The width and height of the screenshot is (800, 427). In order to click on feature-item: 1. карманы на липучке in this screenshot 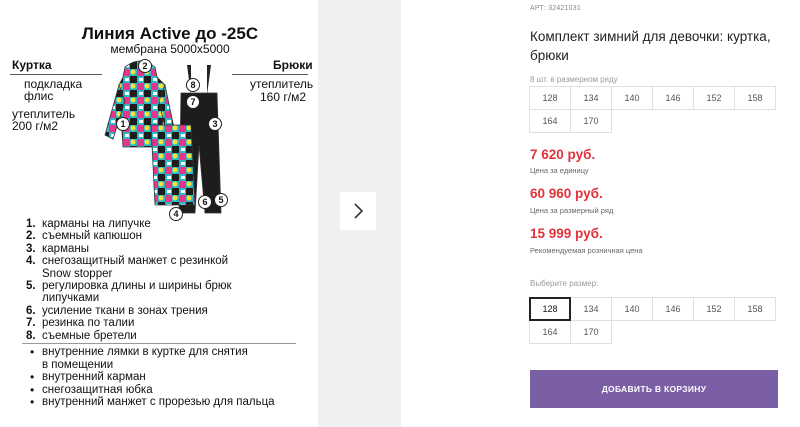, I will do `click(88, 224)`.